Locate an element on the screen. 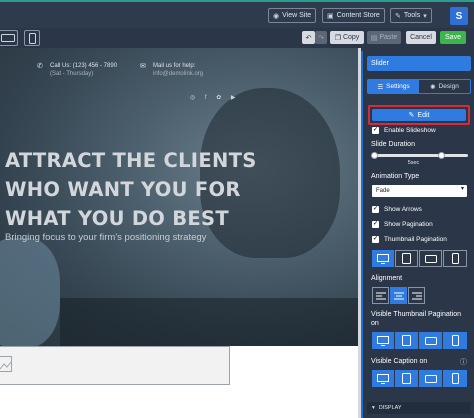 This screenshot has height=418, width=474. undo-button: ↶ is located at coordinates (308, 37).